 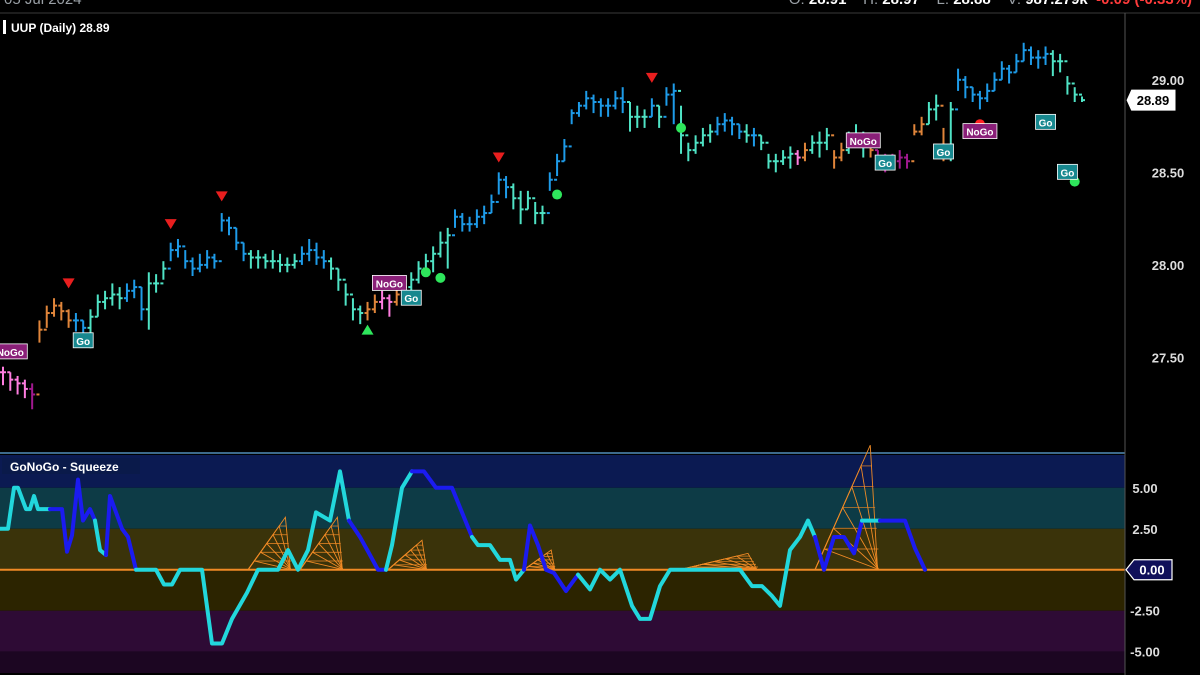 What do you see at coordinates (1168, 265) in the screenshot?
I see `price-tick-label: 28.00` at bounding box center [1168, 265].